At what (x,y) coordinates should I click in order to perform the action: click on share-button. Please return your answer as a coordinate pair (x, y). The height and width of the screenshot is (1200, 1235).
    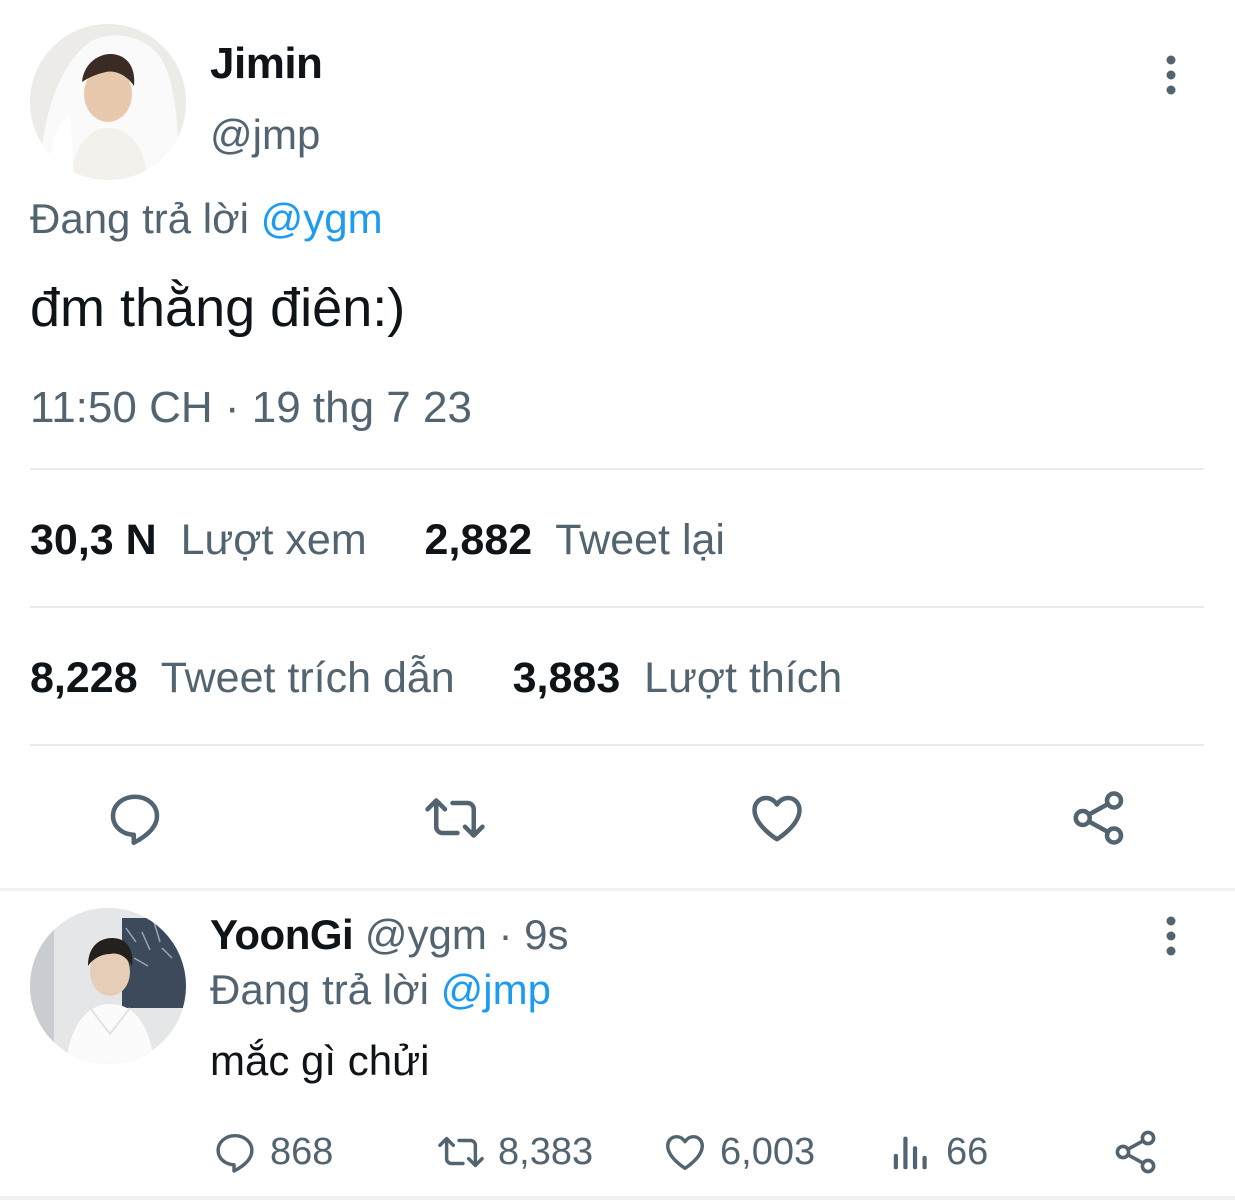
    Looking at the image, I should click on (1099, 818).